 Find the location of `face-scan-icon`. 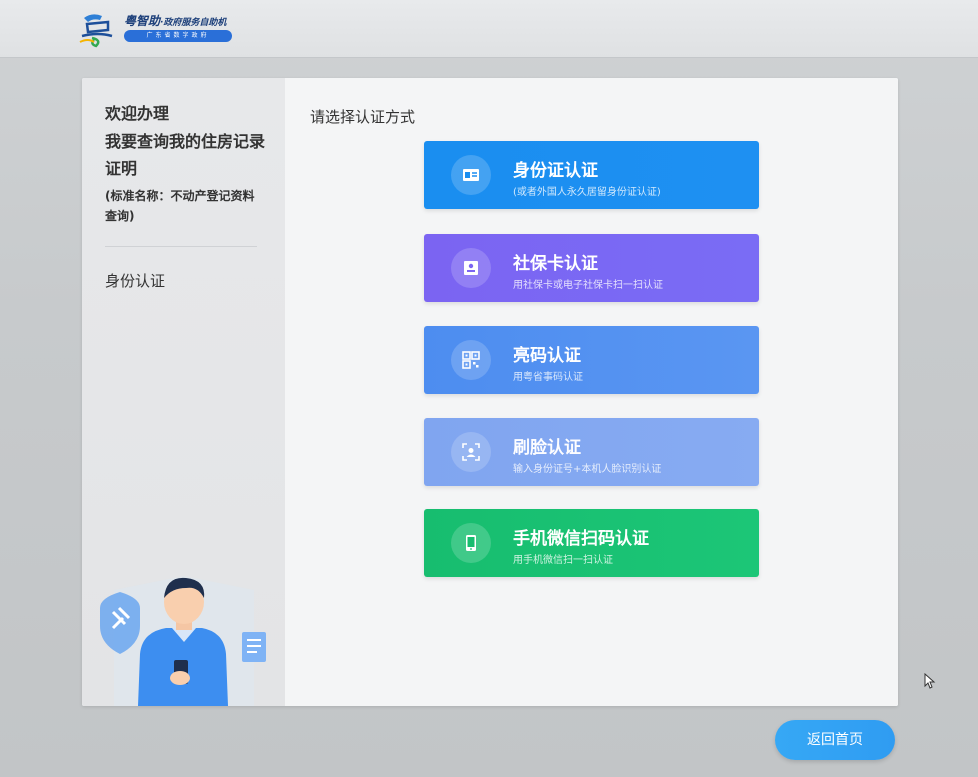

face-scan-icon is located at coordinates (471, 452).